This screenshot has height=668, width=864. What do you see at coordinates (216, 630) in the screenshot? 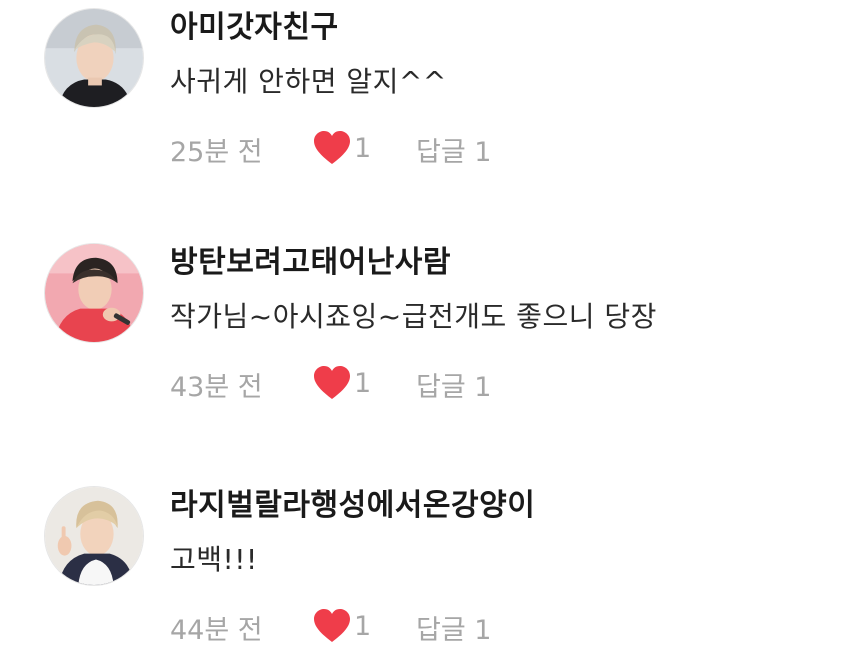
I see `comment-time: 44분 전` at bounding box center [216, 630].